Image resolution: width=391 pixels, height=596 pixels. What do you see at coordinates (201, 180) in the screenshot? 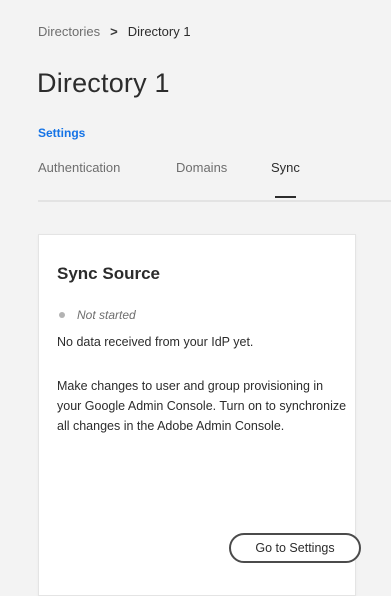
I see `tab-domains: Domains` at bounding box center [201, 180].